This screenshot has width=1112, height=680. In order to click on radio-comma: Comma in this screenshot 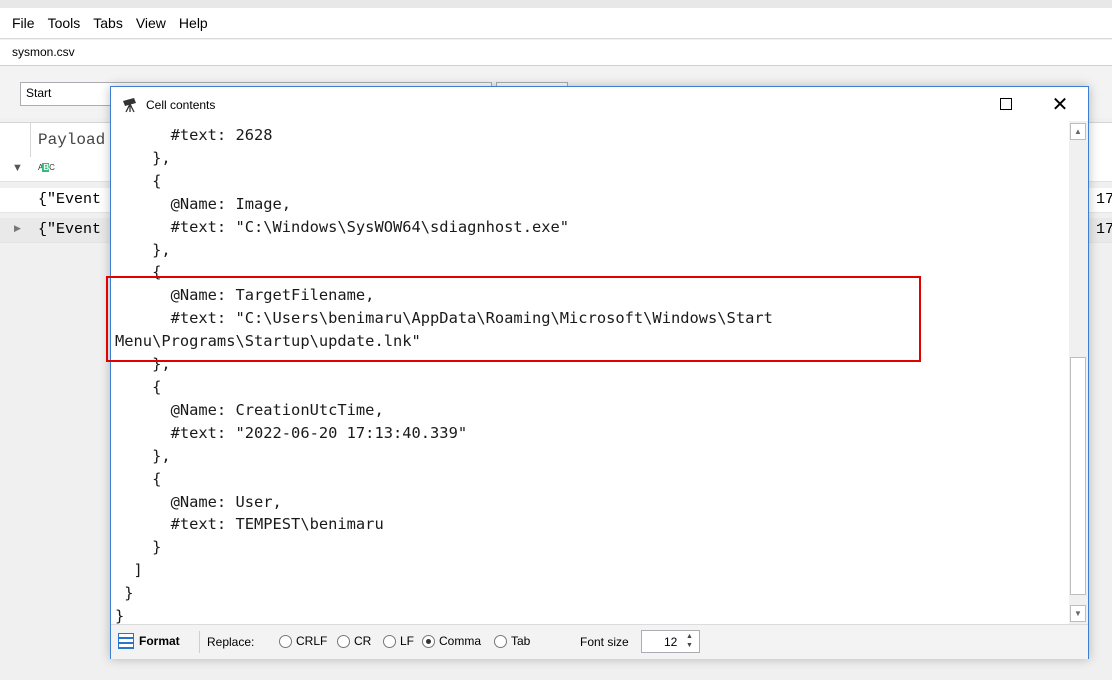, I will do `click(451, 641)`.